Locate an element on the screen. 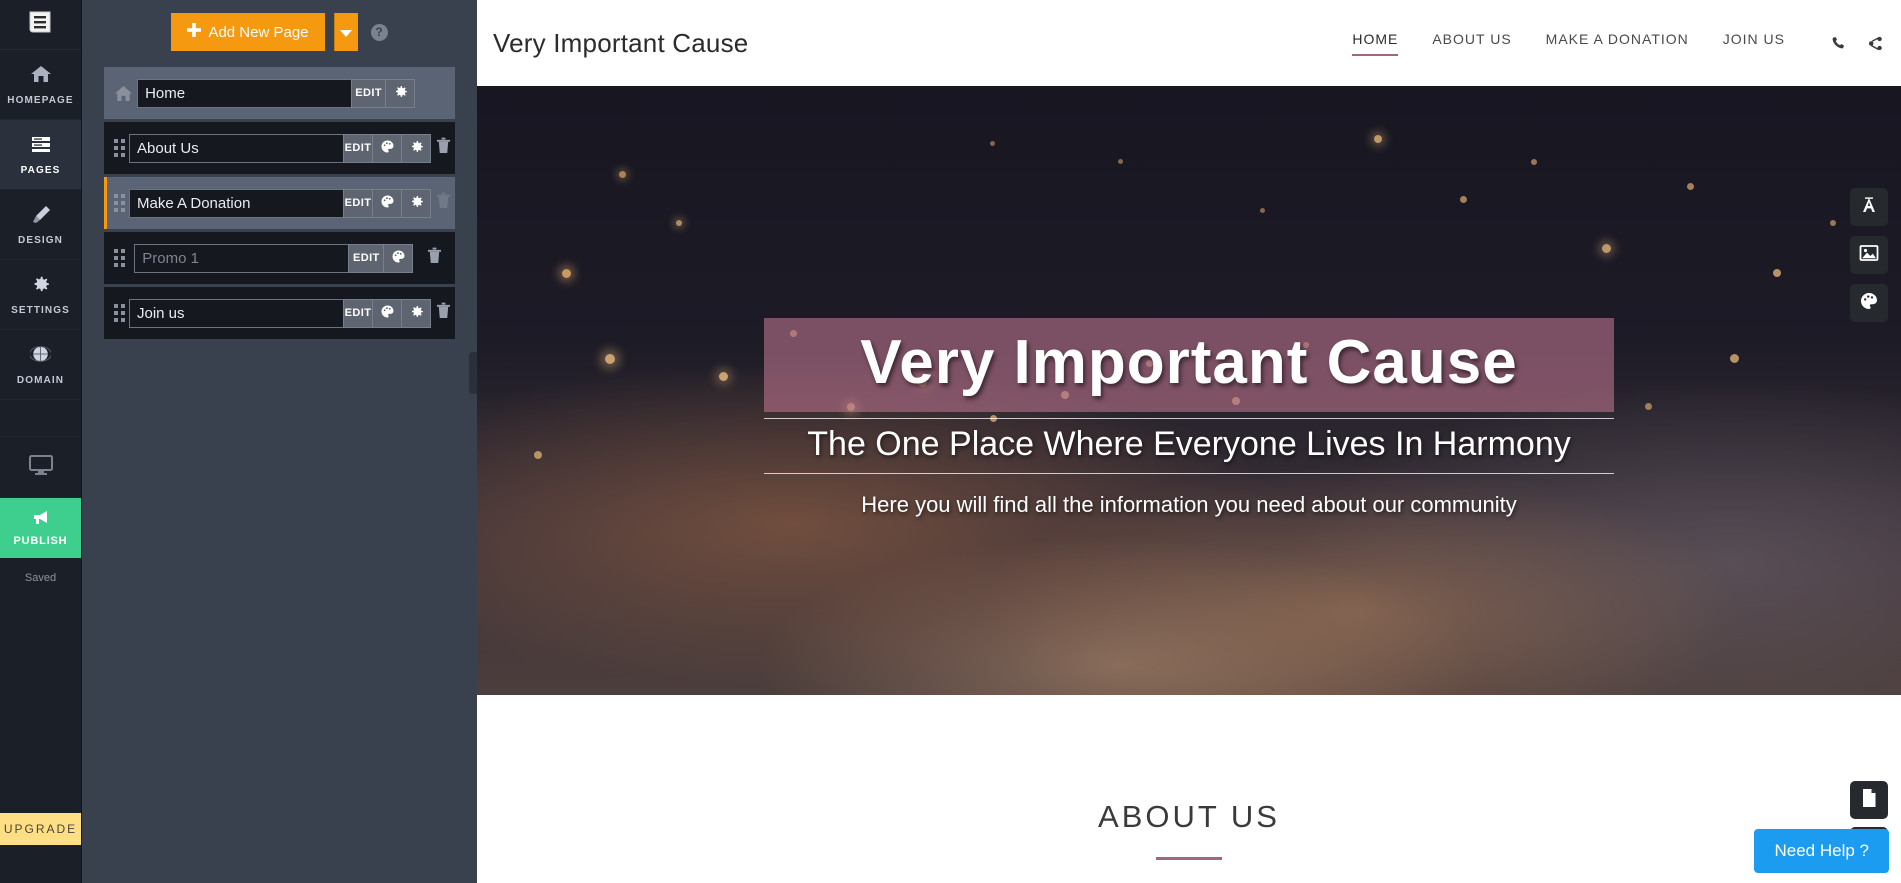 This screenshot has height=883, width=1901. nav-link-home: HOME is located at coordinates (1375, 43).